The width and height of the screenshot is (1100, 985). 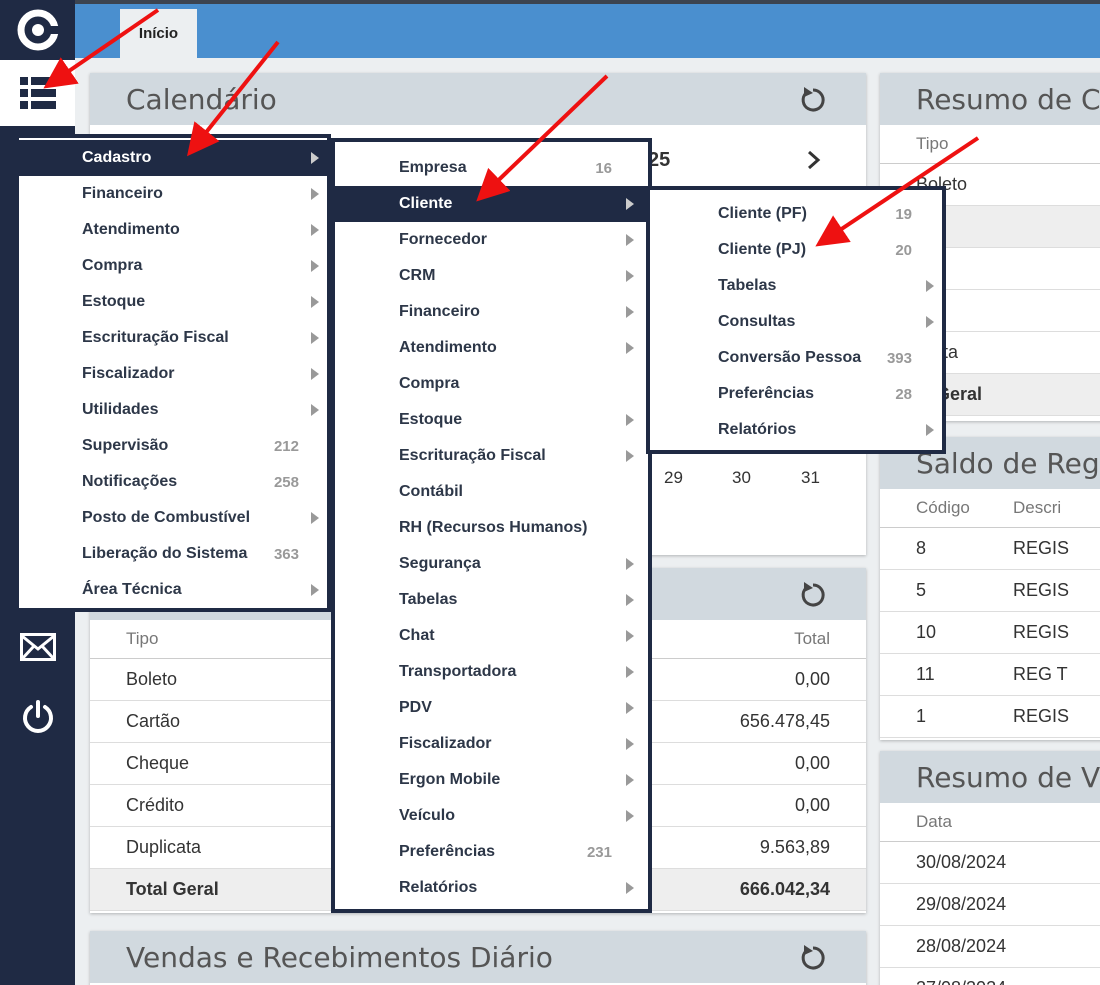 What do you see at coordinates (417, 275) in the screenshot?
I see `menu-item-label: CRM` at bounding box center [417, 275].